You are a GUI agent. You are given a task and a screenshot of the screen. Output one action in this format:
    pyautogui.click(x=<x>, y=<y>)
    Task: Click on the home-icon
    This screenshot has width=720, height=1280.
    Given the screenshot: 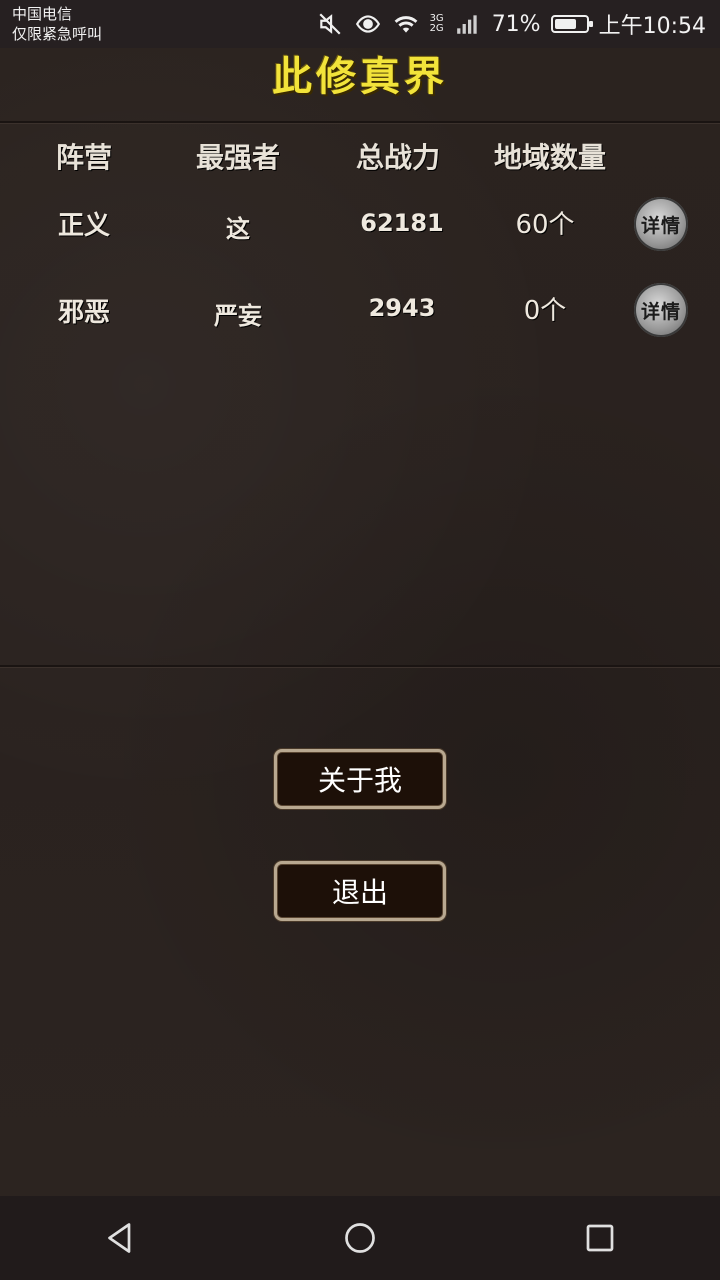 What is the action you would take?
    pyautogui.click(x=360, y=1238)
    